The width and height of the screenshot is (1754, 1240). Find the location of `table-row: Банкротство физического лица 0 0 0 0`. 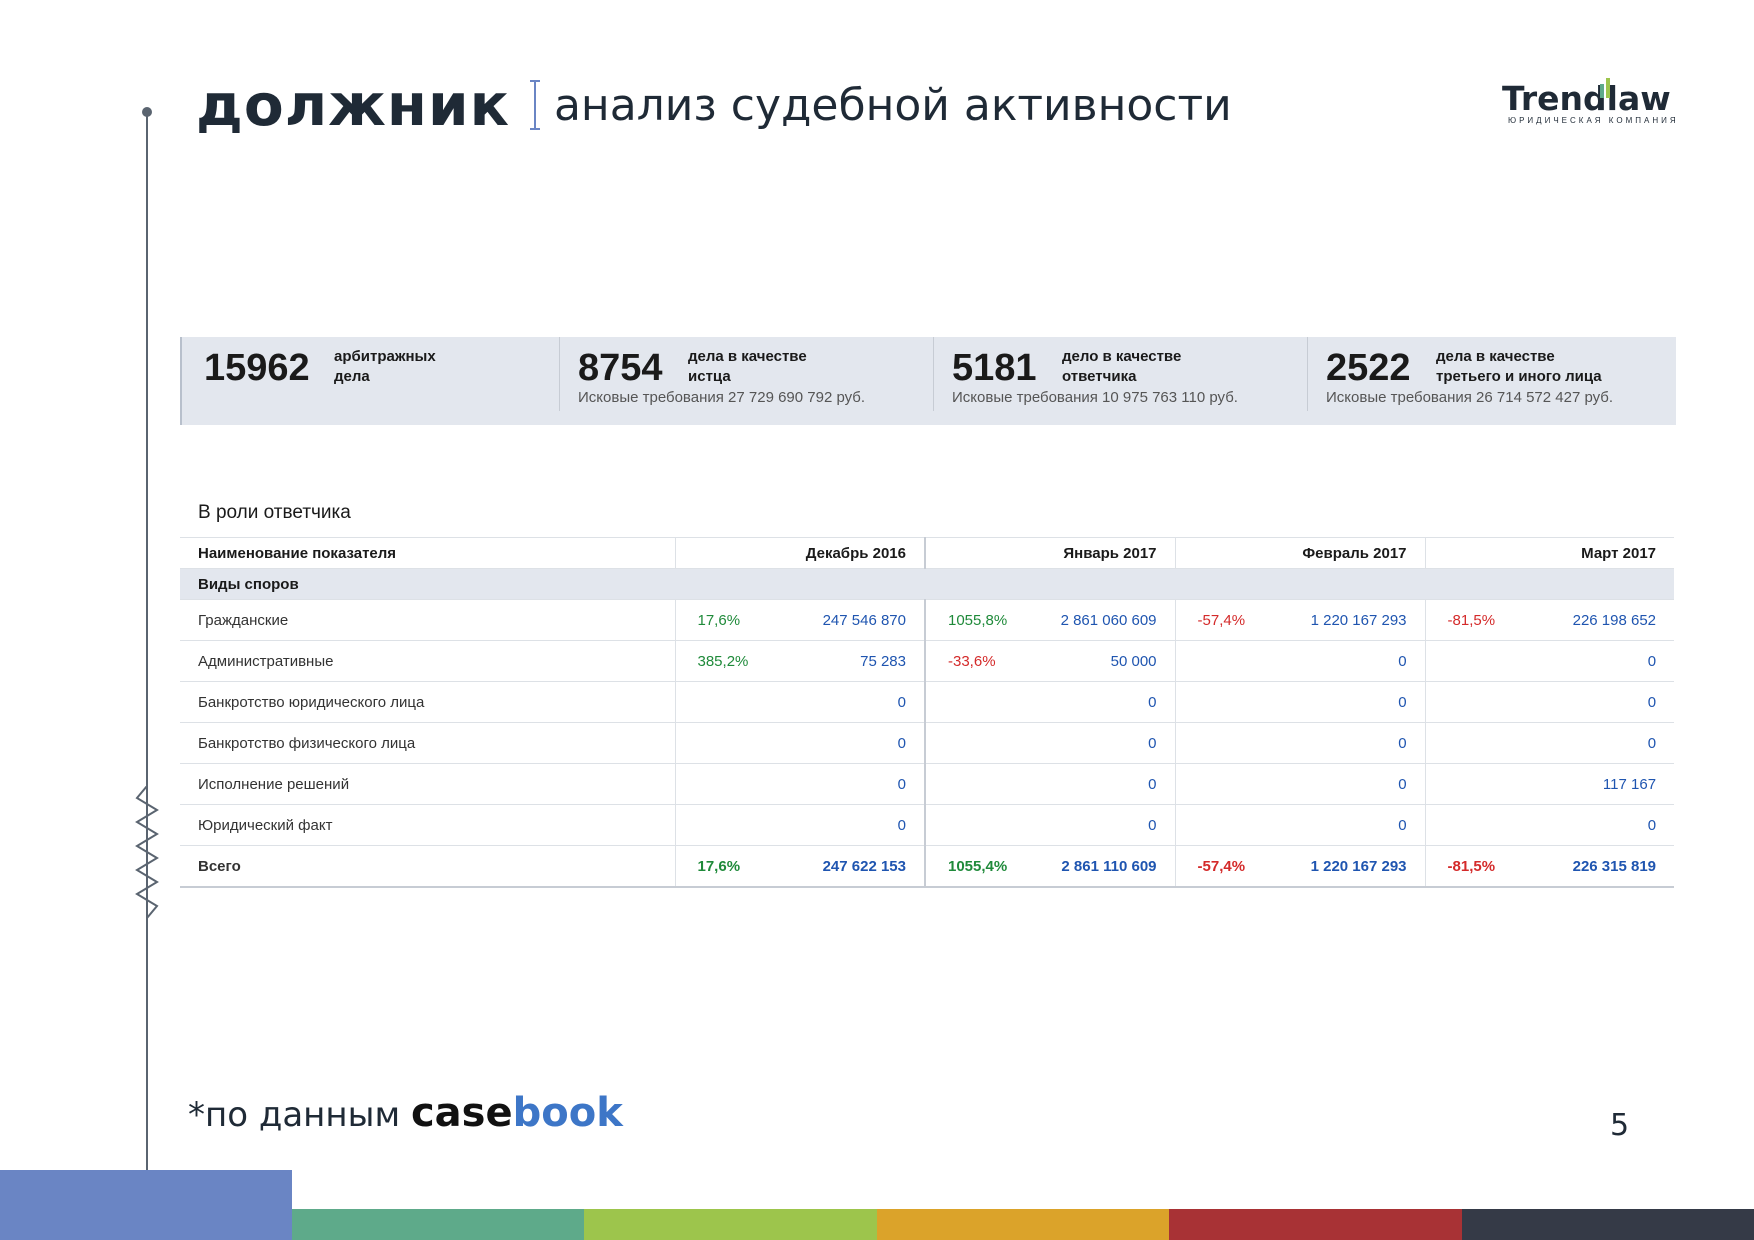

table-row: Банкротство физического лица 0 0 0 0 is located at coordinates (927, 743).